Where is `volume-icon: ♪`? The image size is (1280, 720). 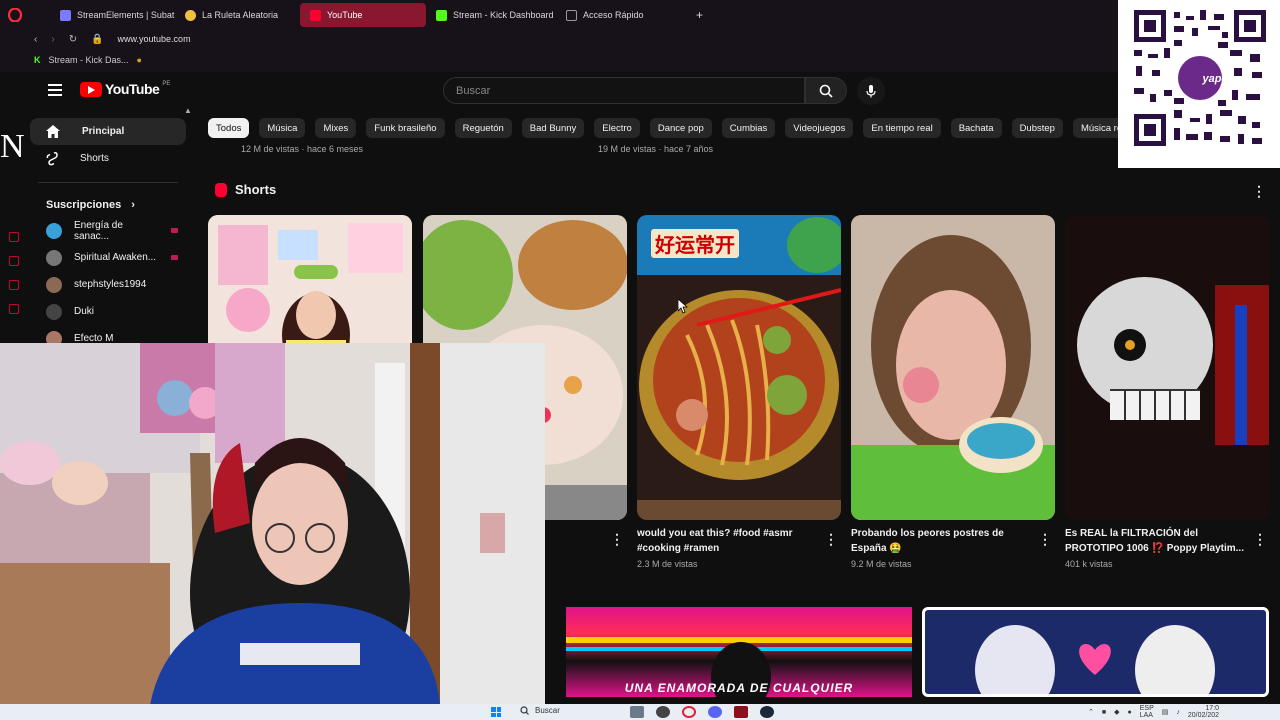 volume-icon: ♪ is located at coordinates (1178, 712).